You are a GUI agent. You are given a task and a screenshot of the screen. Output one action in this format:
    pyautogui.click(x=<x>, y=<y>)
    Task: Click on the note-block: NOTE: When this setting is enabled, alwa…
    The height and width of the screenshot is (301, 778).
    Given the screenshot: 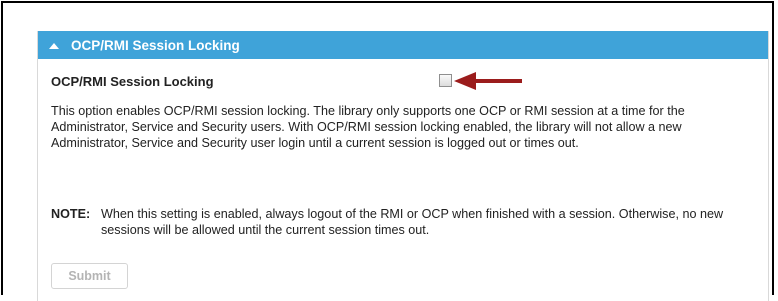 What is the action you would take?
    pyautogui.click(x=407, y=222)
    